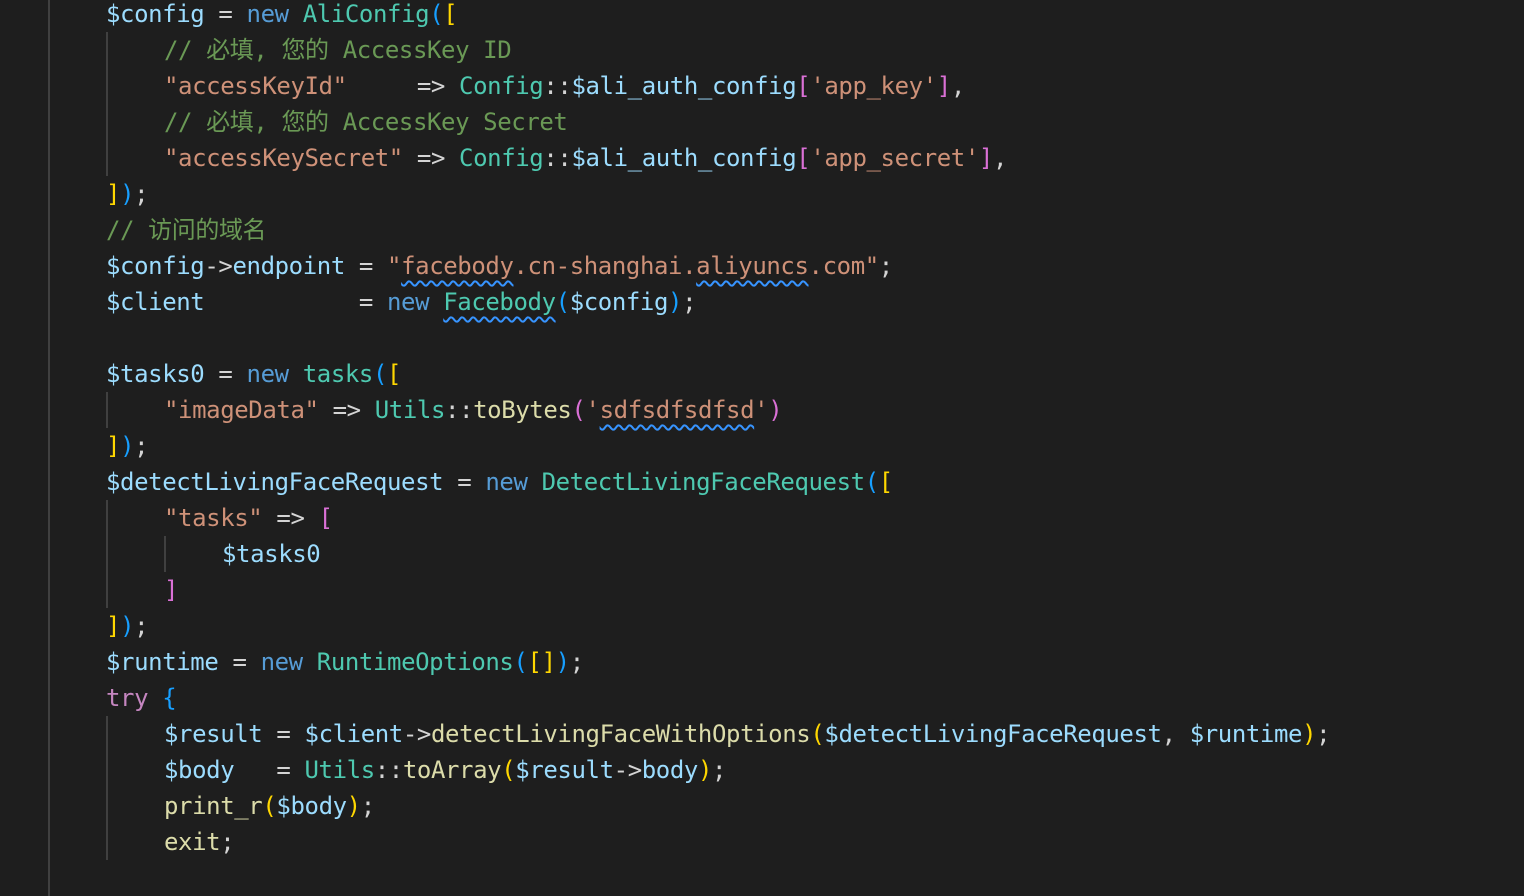  What do you see at coordinates (213, 806) in the screenshot?
I see `code-token: print_r` at bounding box center [213, 806].